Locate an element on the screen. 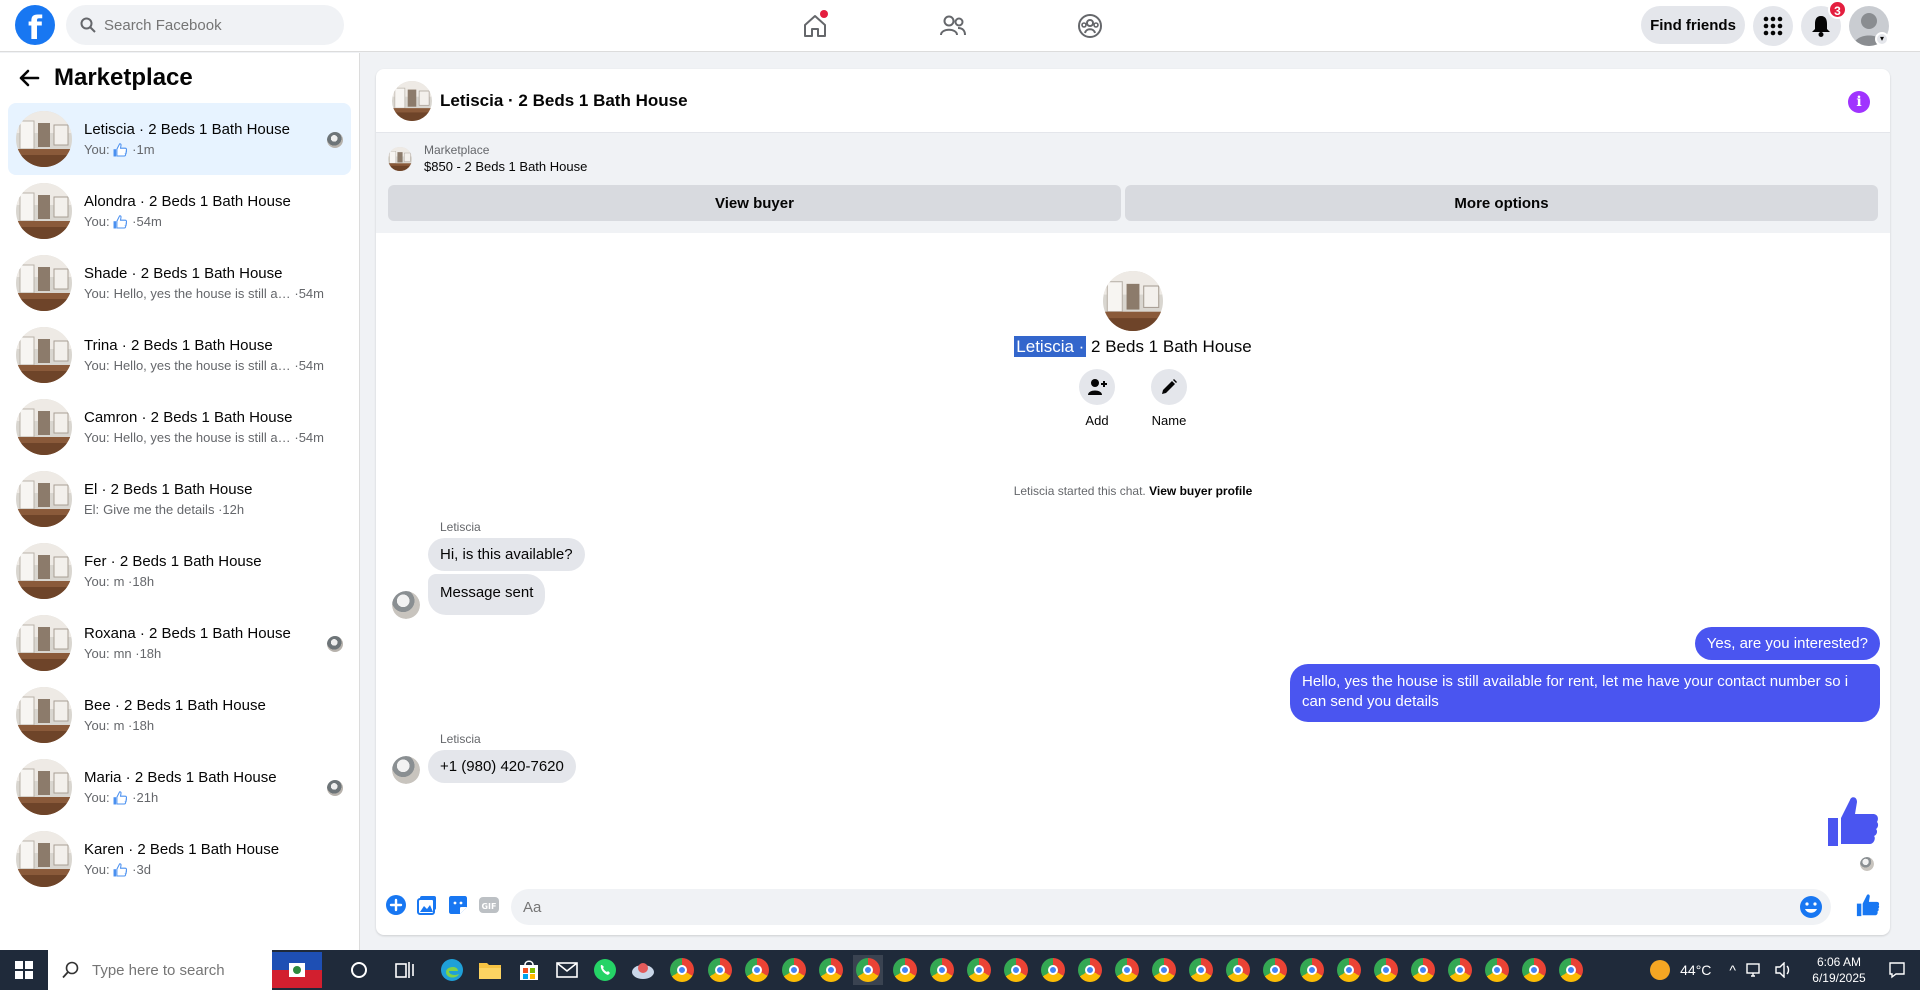  weather-widget: 44°C is located at coordinates (1680, 970).